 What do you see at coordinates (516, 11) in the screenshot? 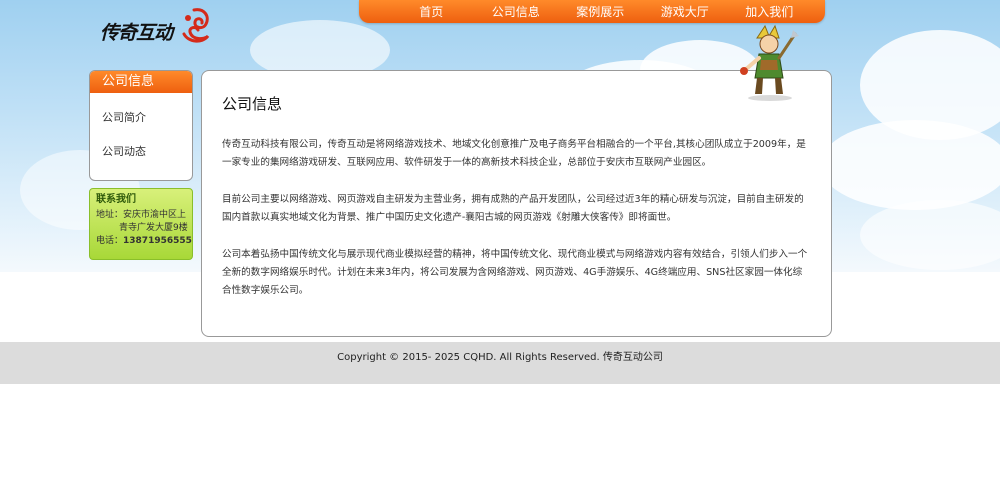
I see `nav-item-company-info: 公司信息` at bounding box center [516, 11].